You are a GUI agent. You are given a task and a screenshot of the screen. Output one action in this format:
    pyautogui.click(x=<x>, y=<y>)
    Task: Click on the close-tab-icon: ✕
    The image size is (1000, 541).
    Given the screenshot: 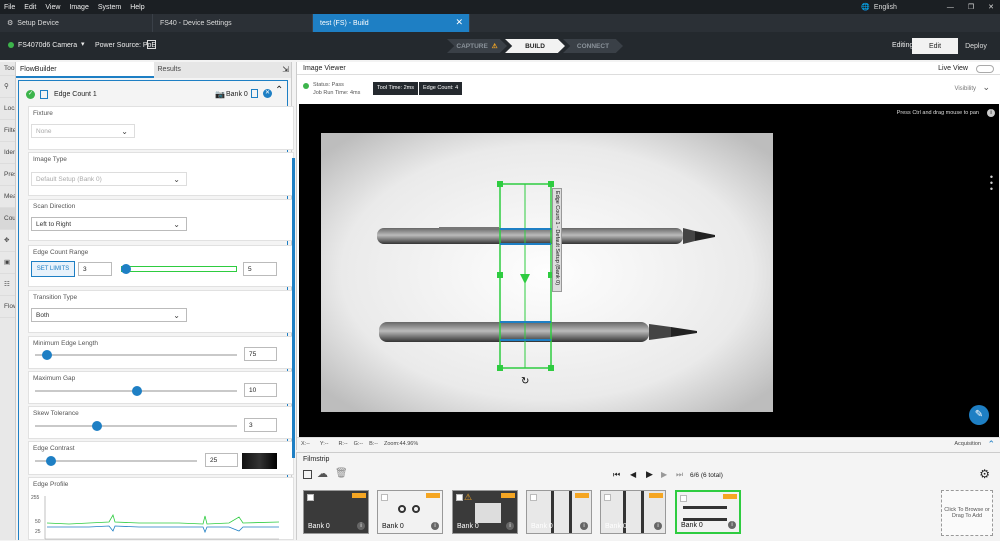 What is the action you would take?
    pyautogui.click(x=459, y=22)
    